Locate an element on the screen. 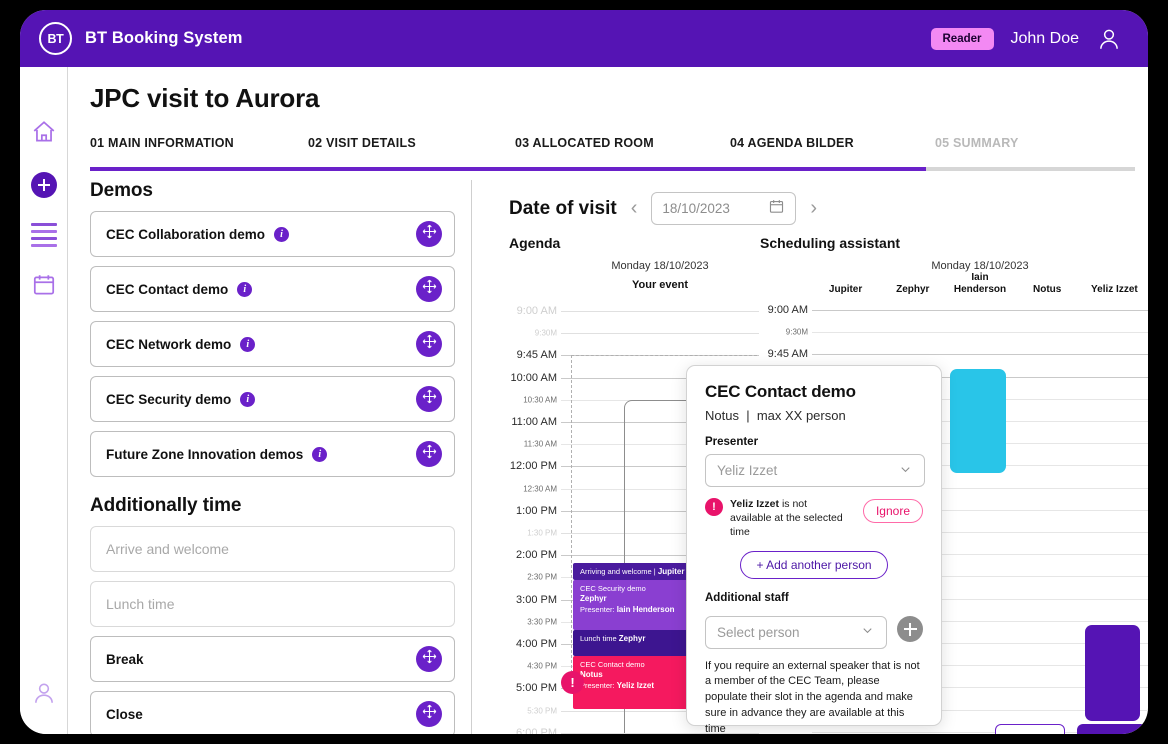  header-right-group: Reader John Doe is located at coordinates (1026, 39).